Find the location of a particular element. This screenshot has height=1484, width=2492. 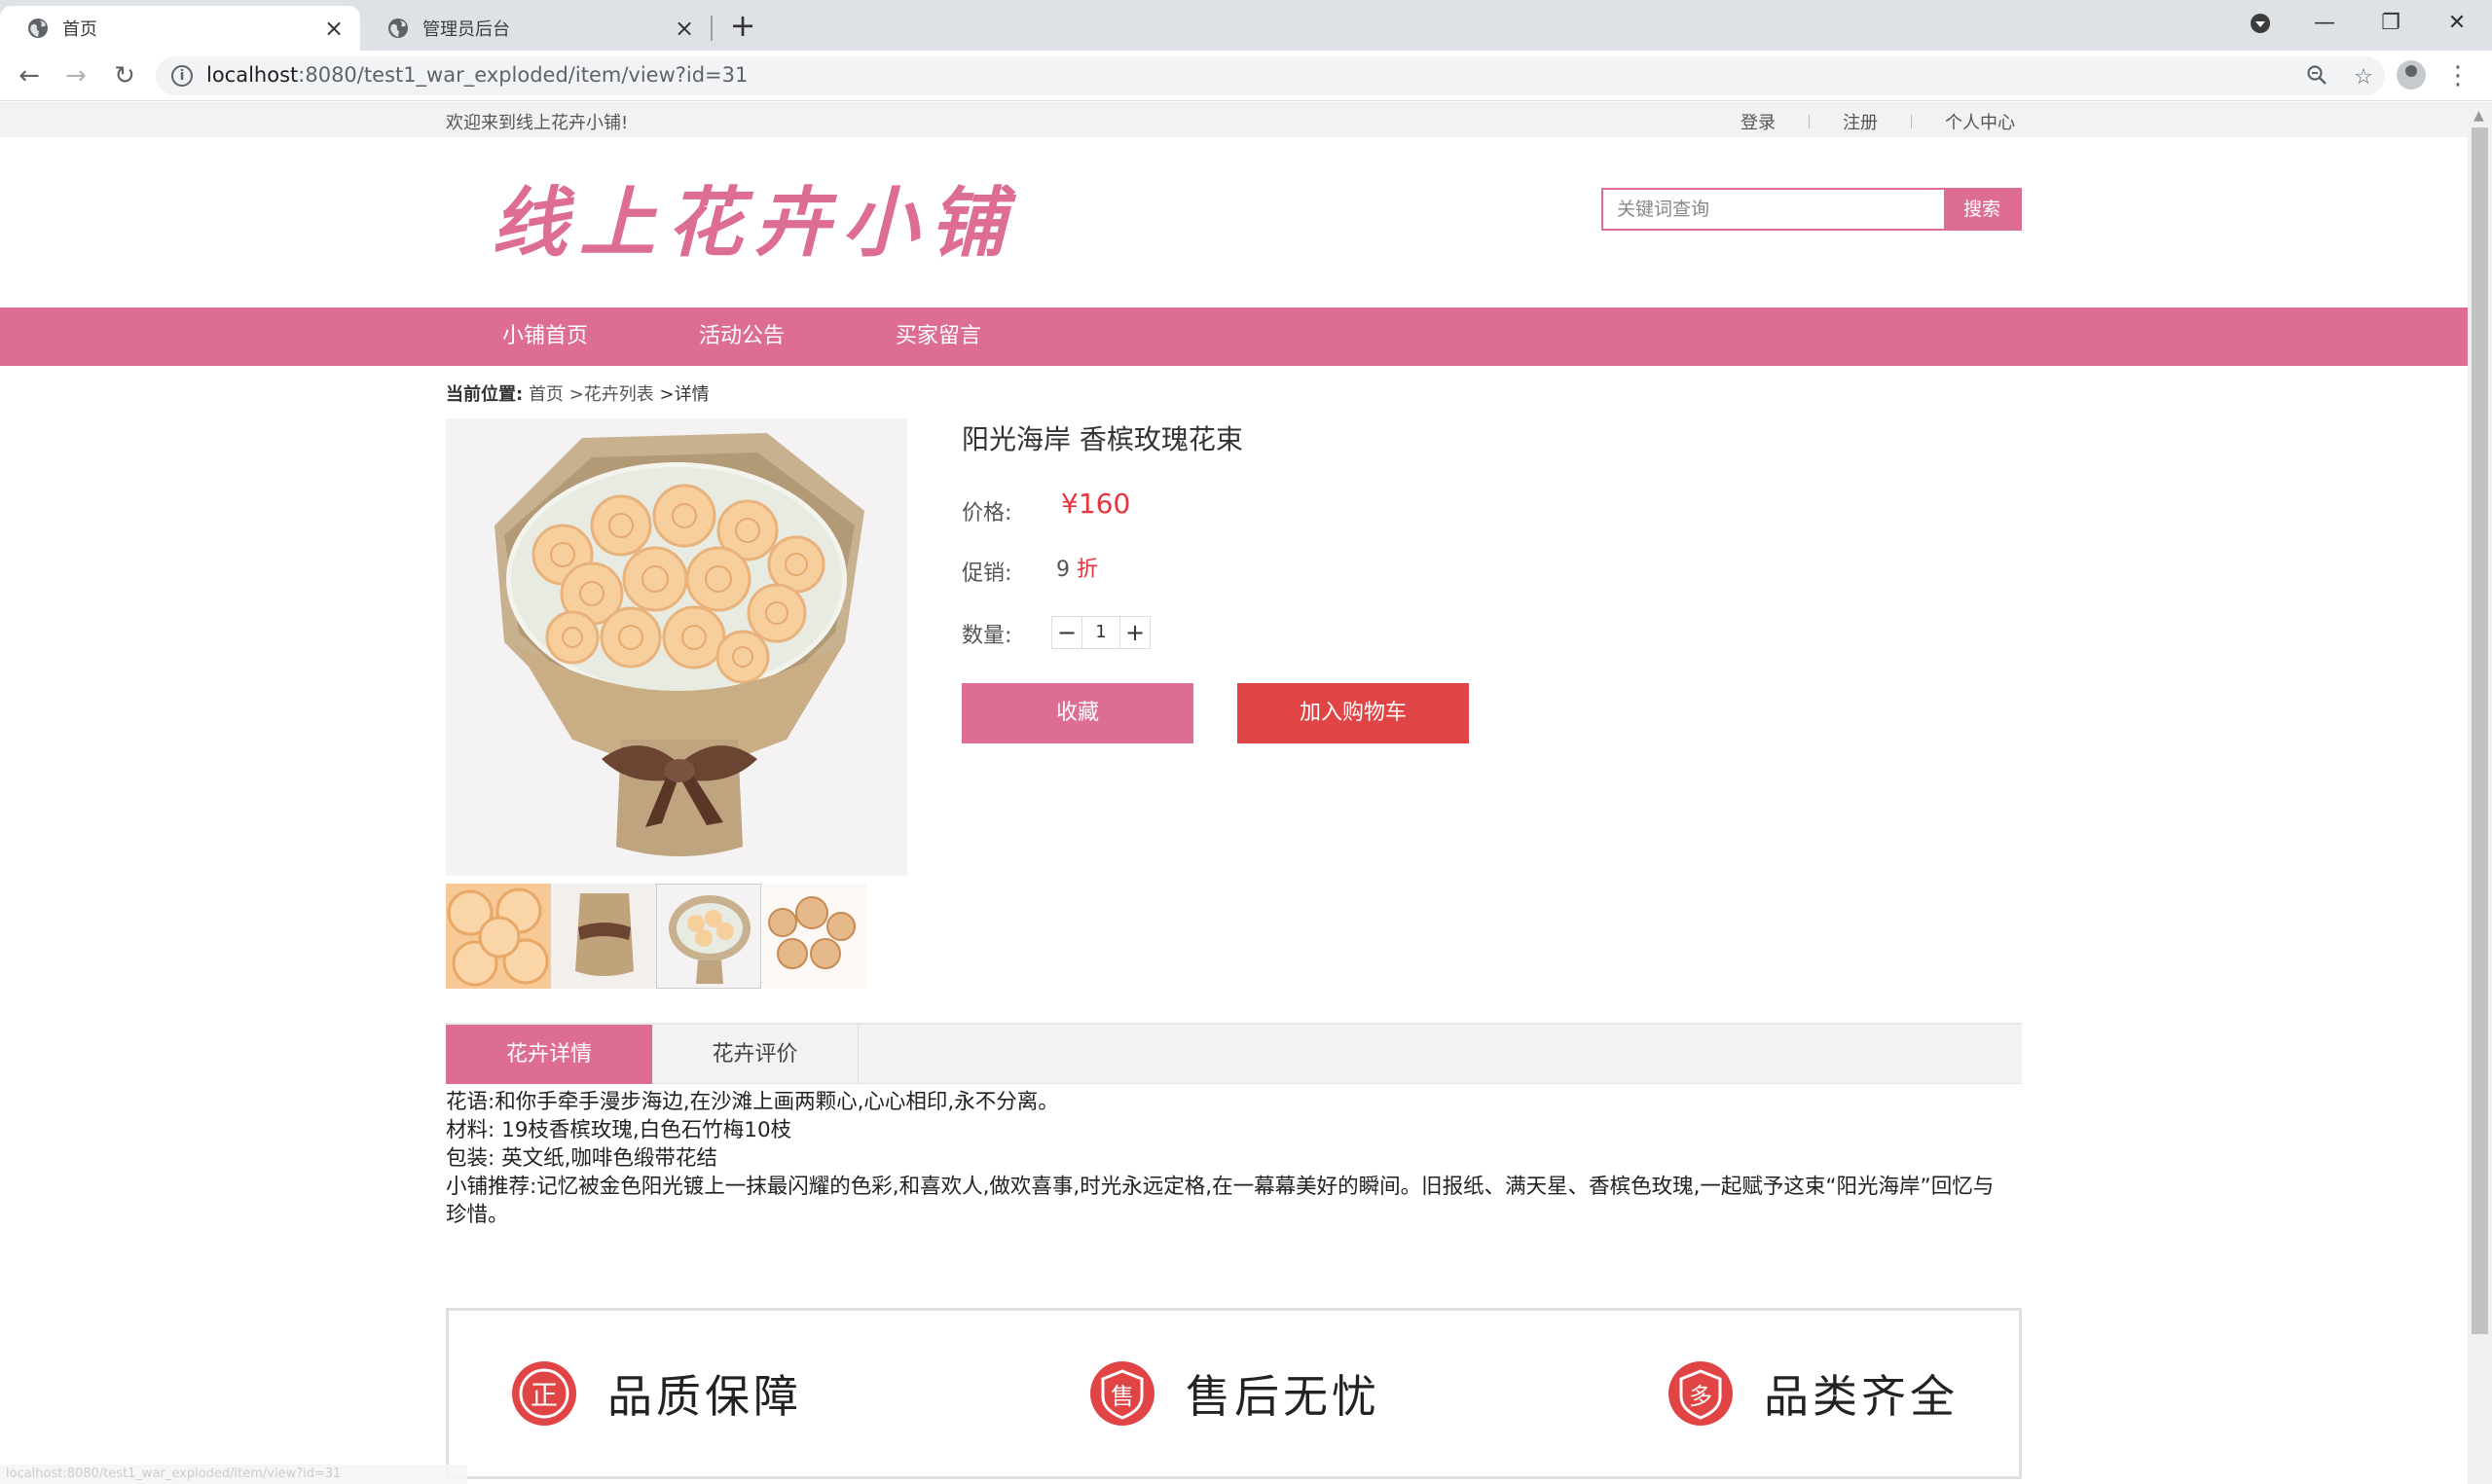

product-main-image is located at coordinates (676, 647).